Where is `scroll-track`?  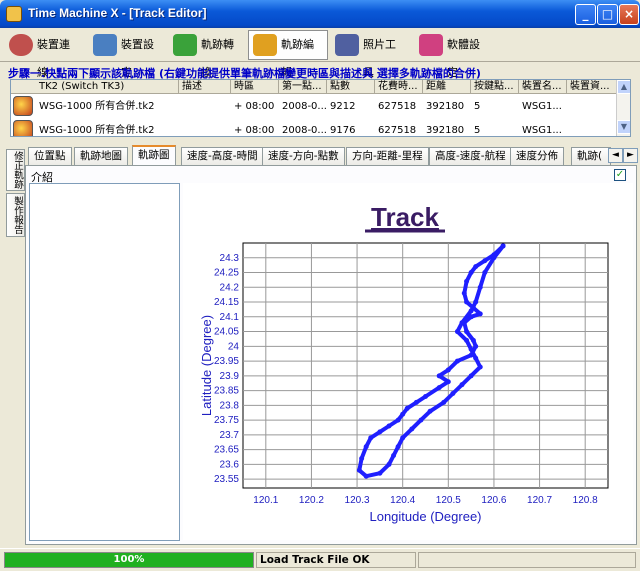 scroll-track is located at coordinates (623, 107).